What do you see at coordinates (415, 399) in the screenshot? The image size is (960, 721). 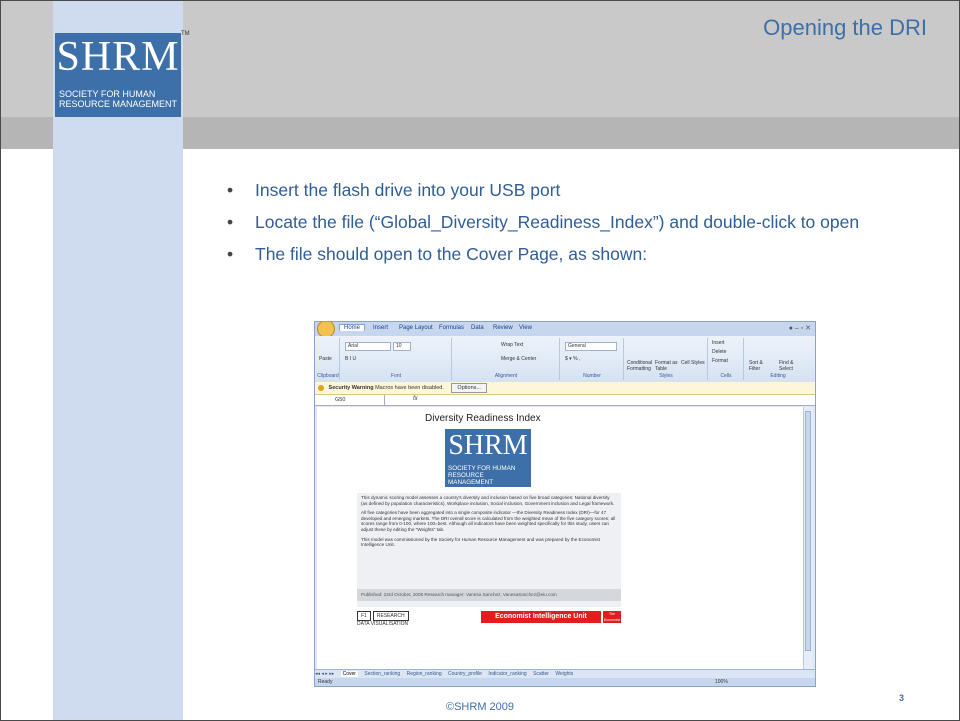 I see `fx-icon: fx` at bounding box center [415, 399].